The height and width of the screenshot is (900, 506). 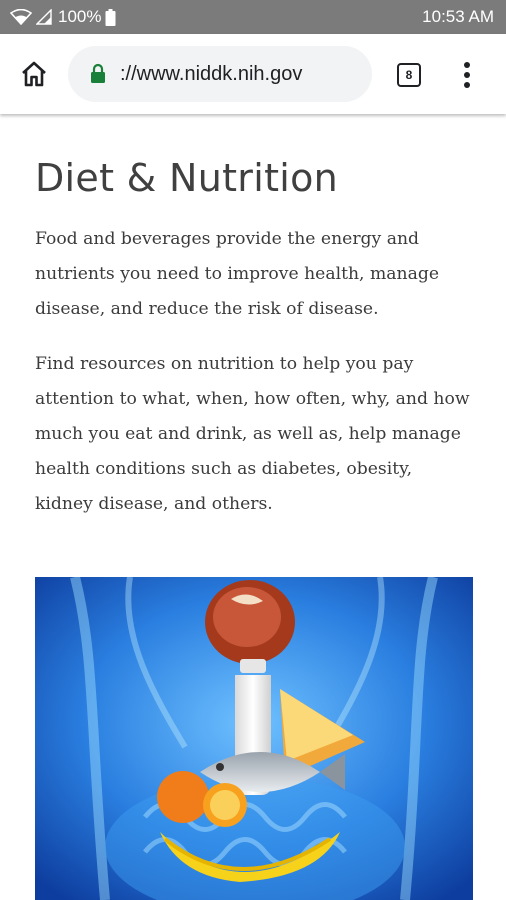 I want to click on battery-icon, so click(x=110, y=17).